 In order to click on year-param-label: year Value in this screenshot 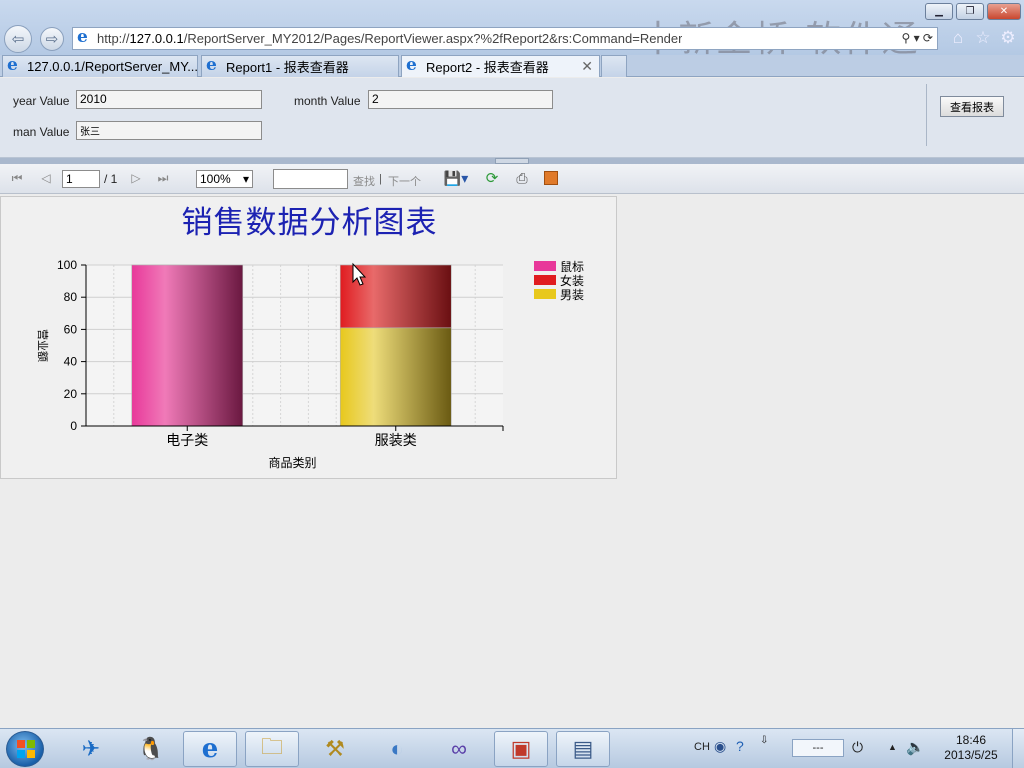, I will do `click(41, 101)`.